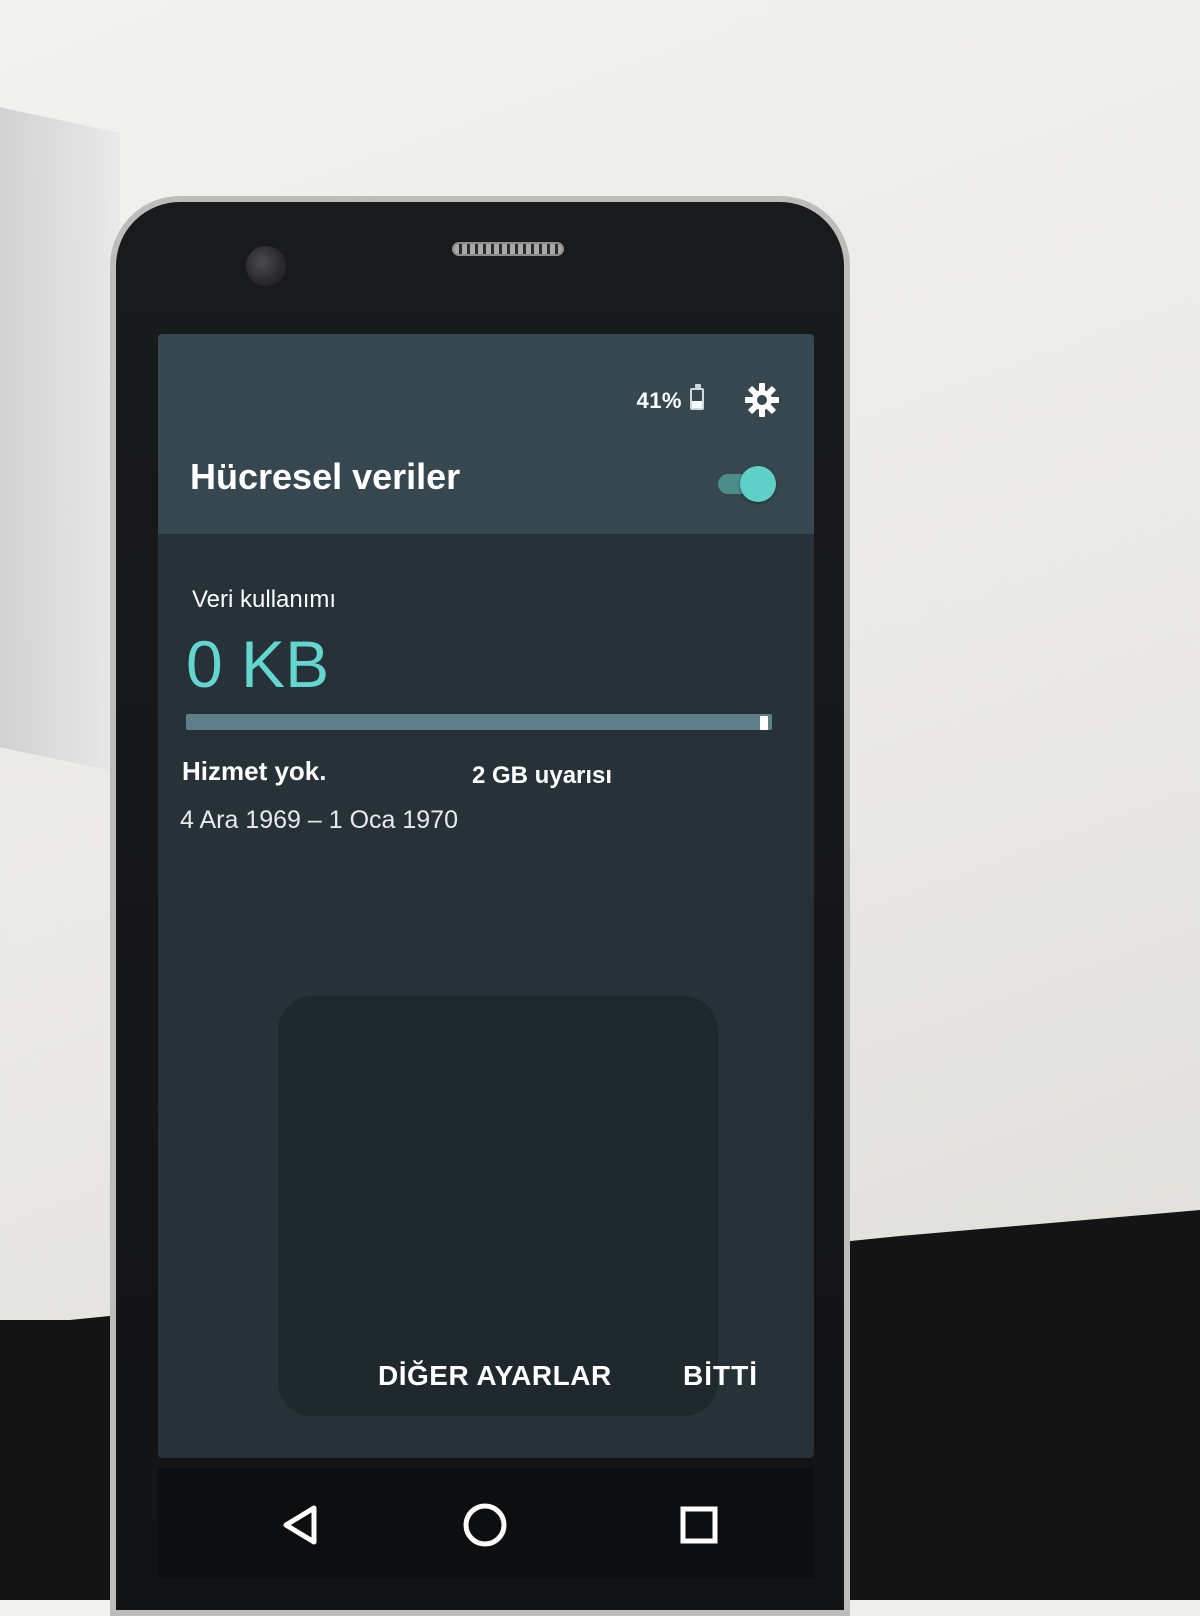 The height and width of the screenshot is (1616, 1200). I want to click on background-paper, so click(60, 440).